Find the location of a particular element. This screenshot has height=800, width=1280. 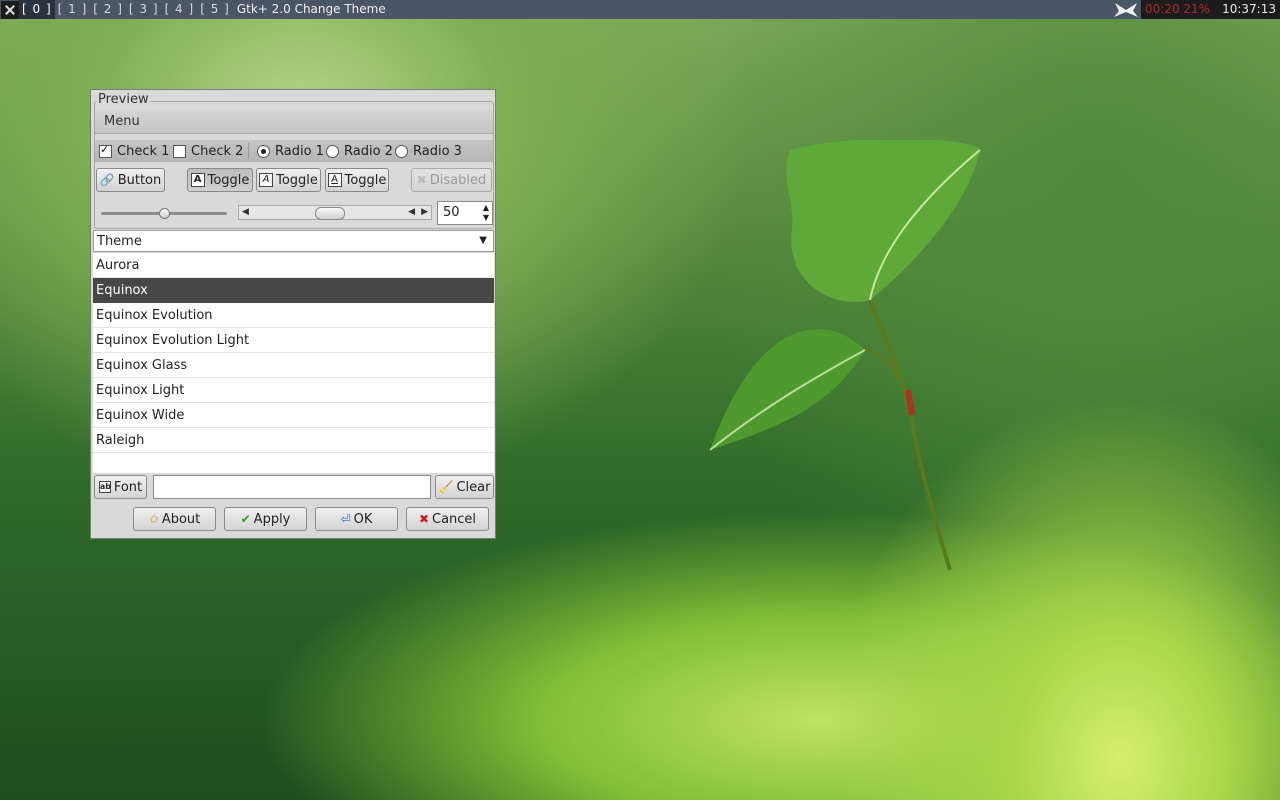

check-2: Check 2 is located at coordinates (208, 151).